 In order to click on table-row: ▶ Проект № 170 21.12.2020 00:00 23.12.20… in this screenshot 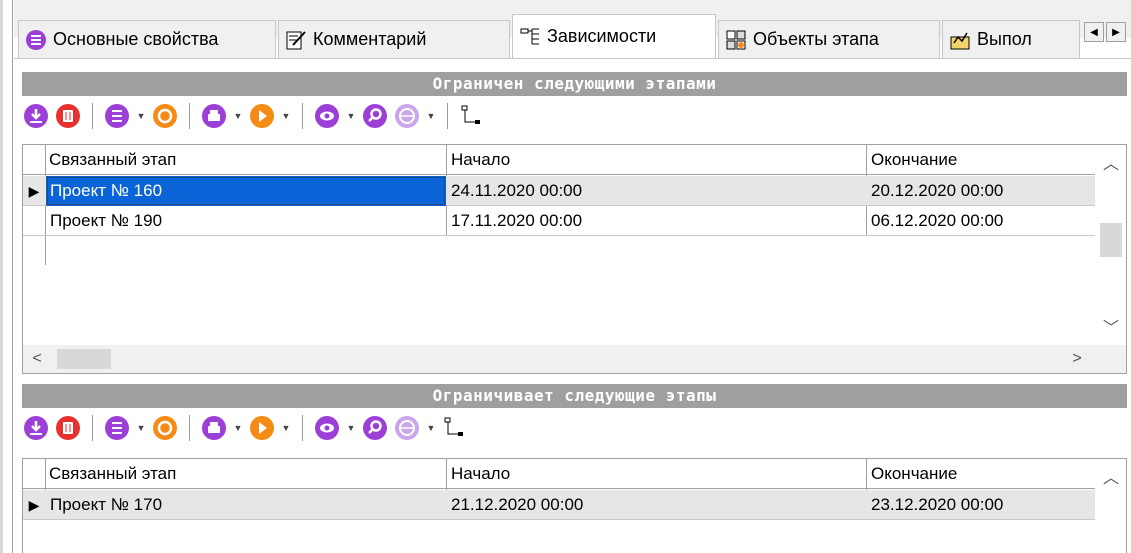, I will do `click(559, 505)`.